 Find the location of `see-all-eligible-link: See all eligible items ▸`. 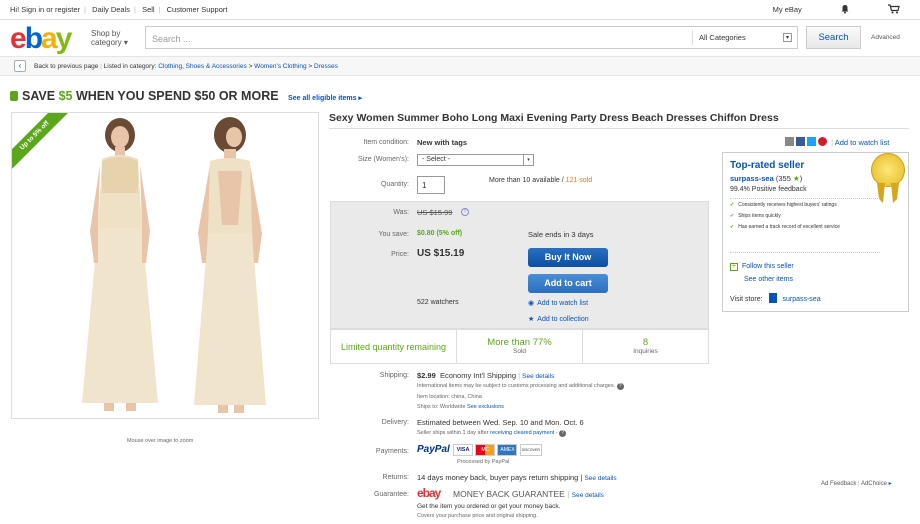

see-all-eligible-link: See all eligible items ▸ is located at coordinates (325, 98).